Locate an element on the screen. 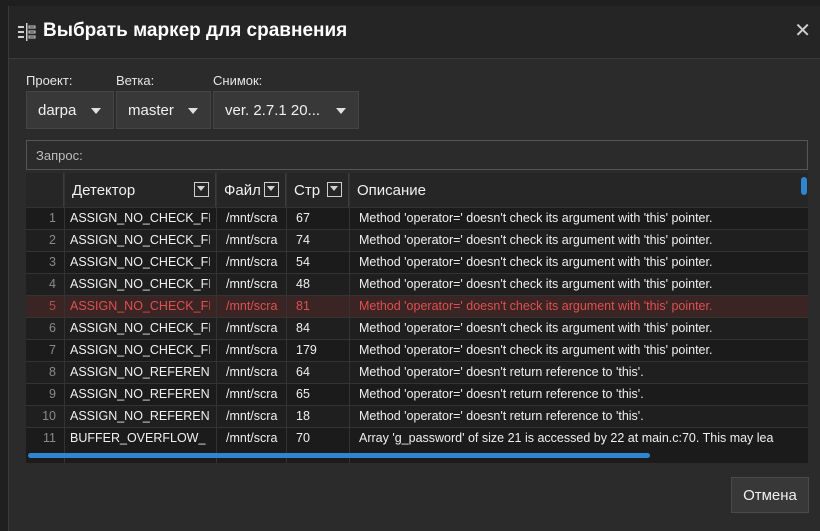  branch-label: Ветка: is located at coordinates (135, 80).